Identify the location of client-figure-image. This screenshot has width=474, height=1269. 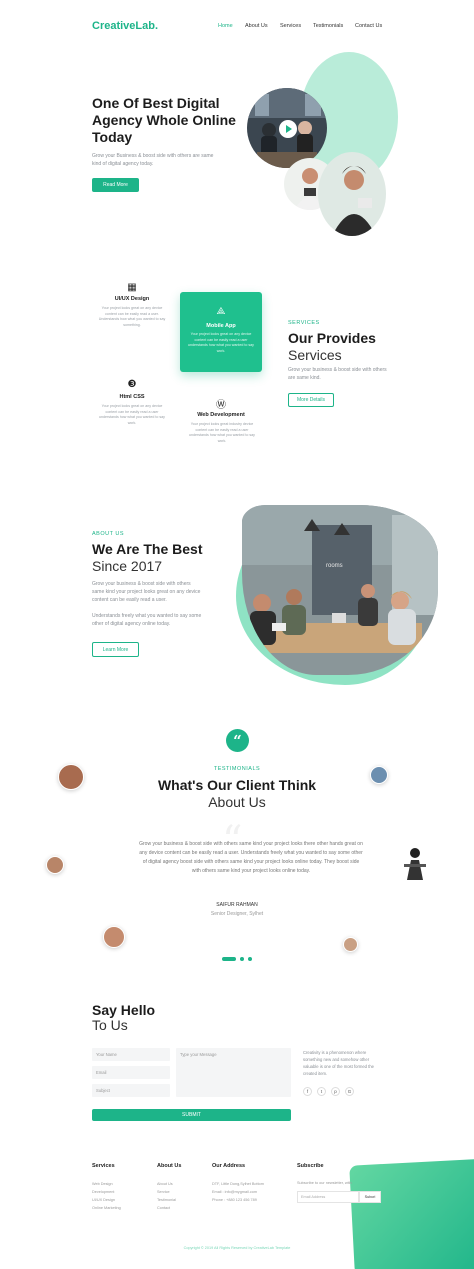
(415, 864).